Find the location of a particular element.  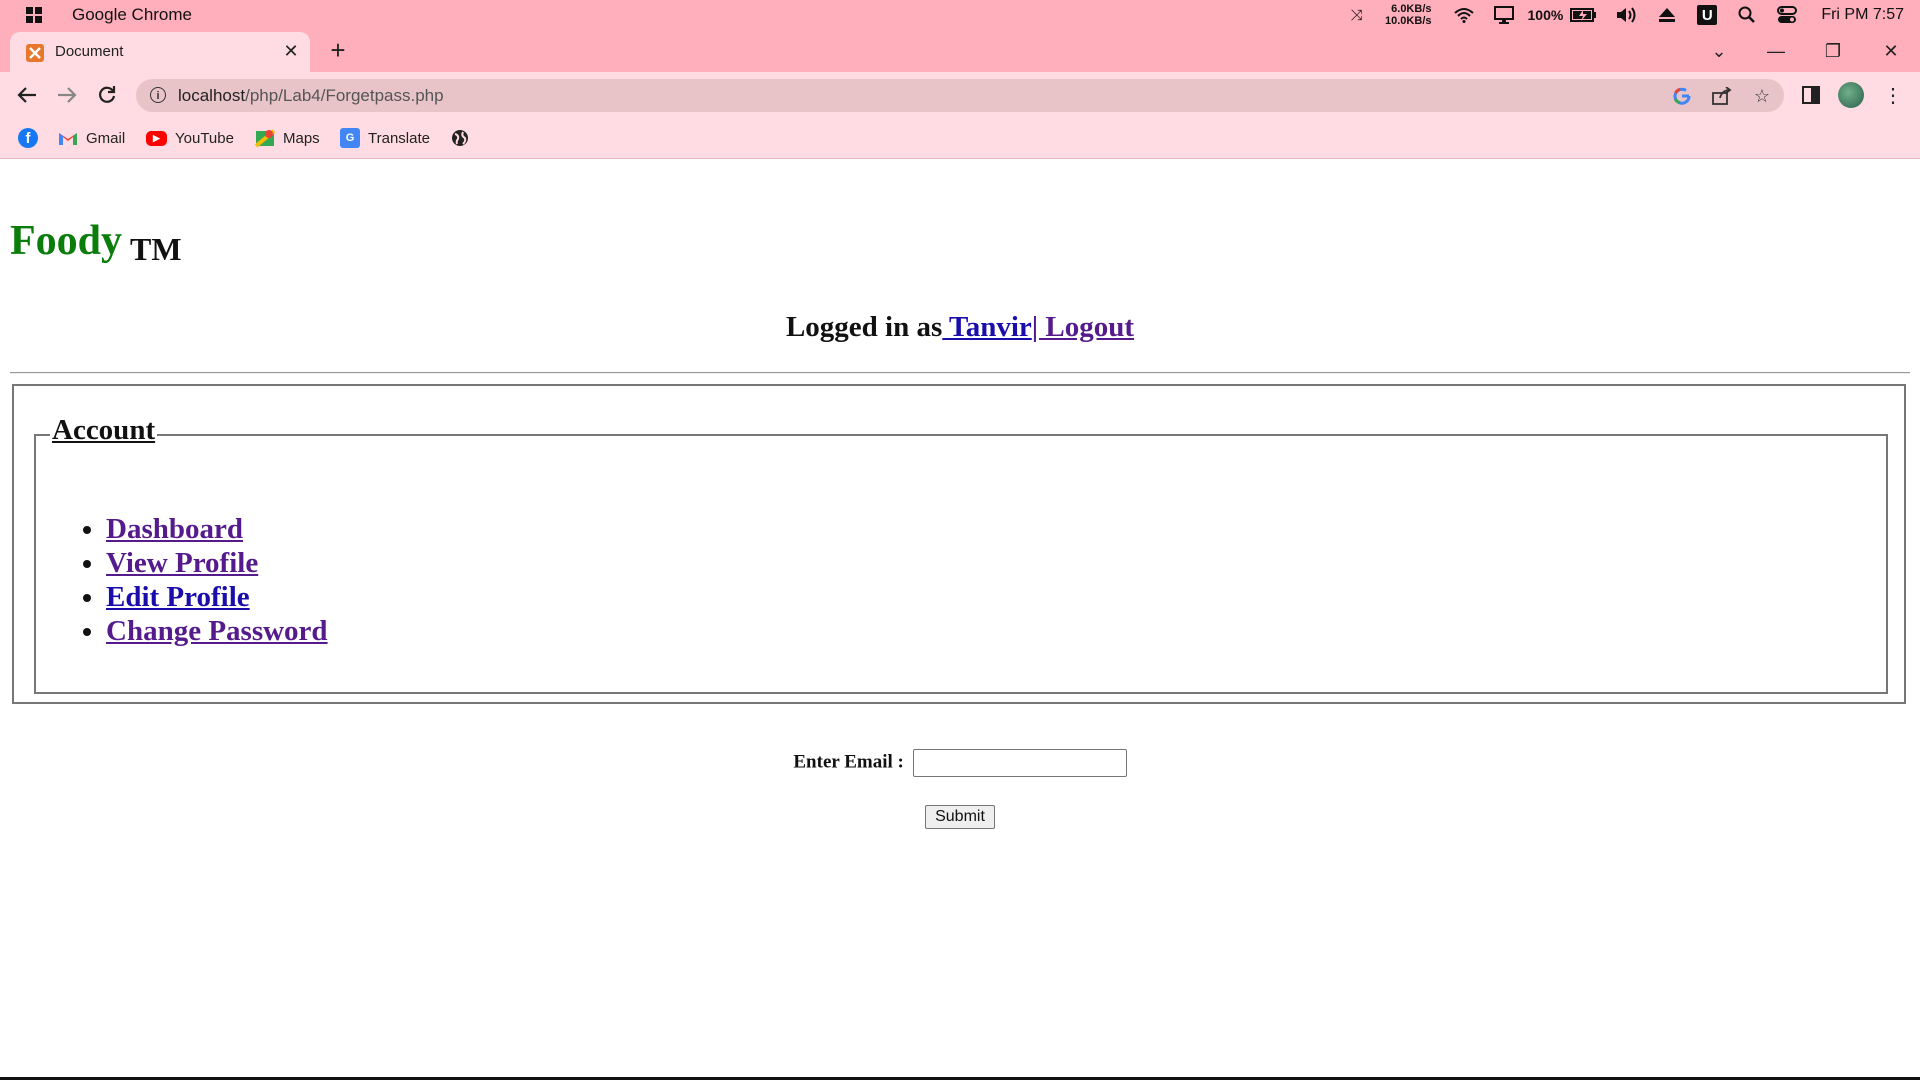

email-input is located at coordinates (1019, 763).